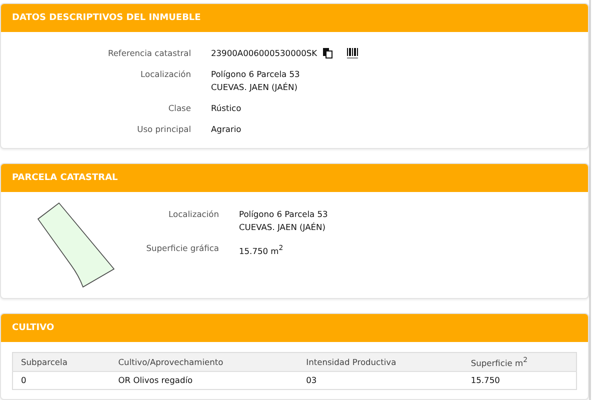  Describe the element at coordinates (204, 380) in the screenshot. I see `table-cell: OR Olivos regadío` at that location.